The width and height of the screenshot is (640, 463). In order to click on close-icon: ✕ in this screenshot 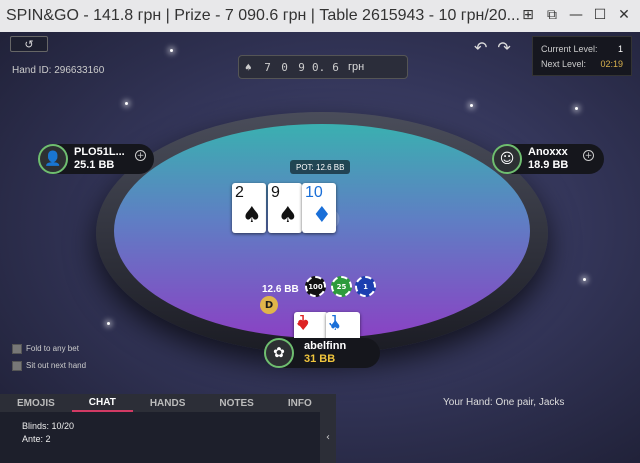, I will do `click(624, 15)`.